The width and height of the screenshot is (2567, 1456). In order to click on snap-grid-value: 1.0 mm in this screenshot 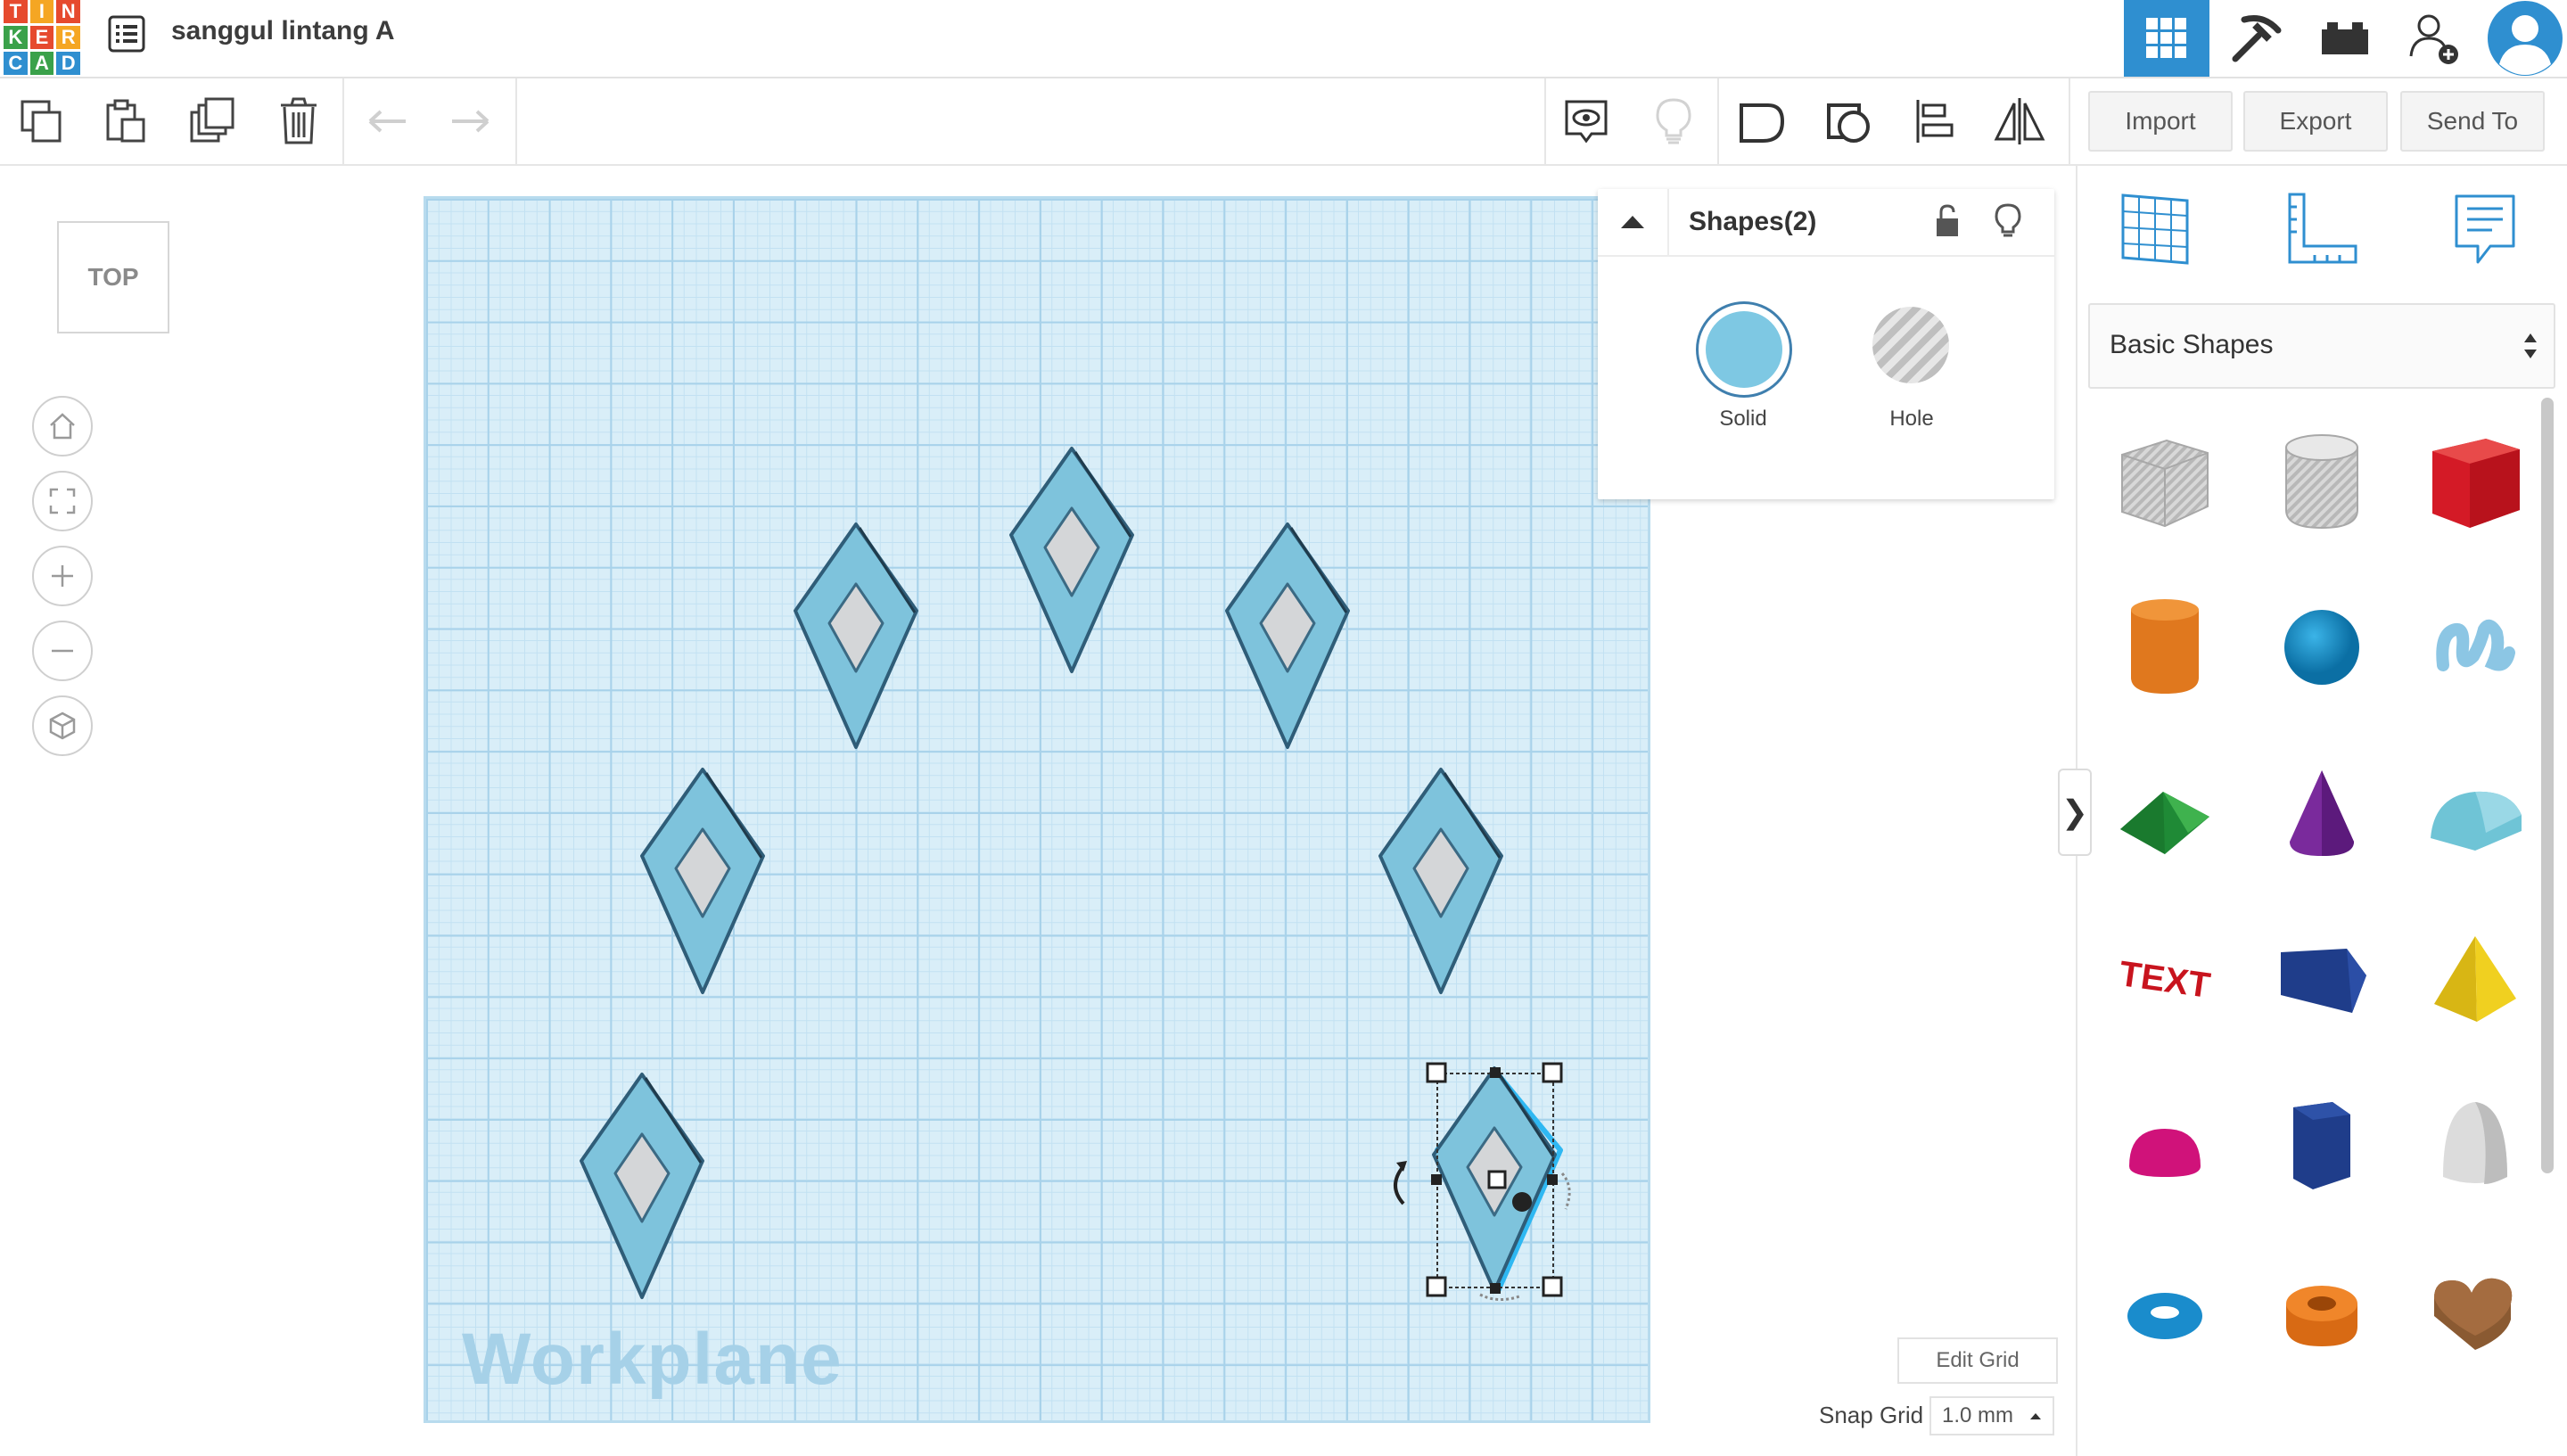, I will do `click(1978, 1415)`.